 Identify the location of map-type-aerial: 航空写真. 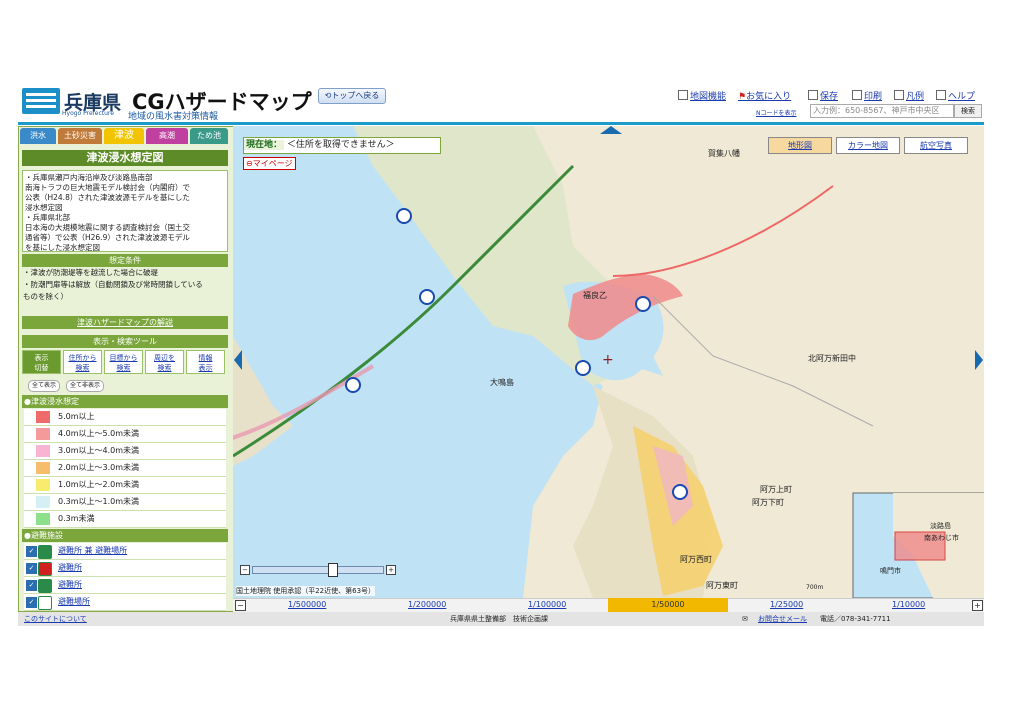
(936, 145).